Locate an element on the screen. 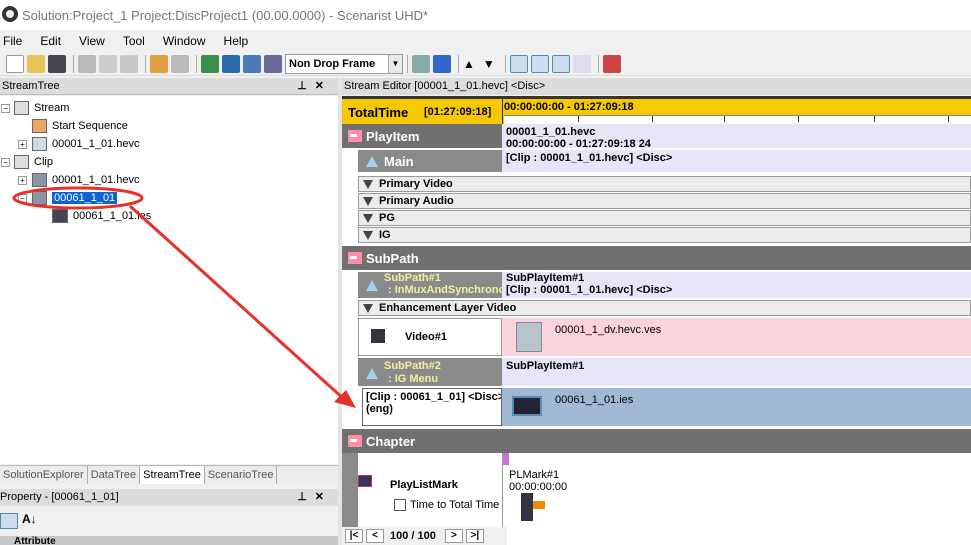  next-page-button: > is located at coordinates (453, 536).